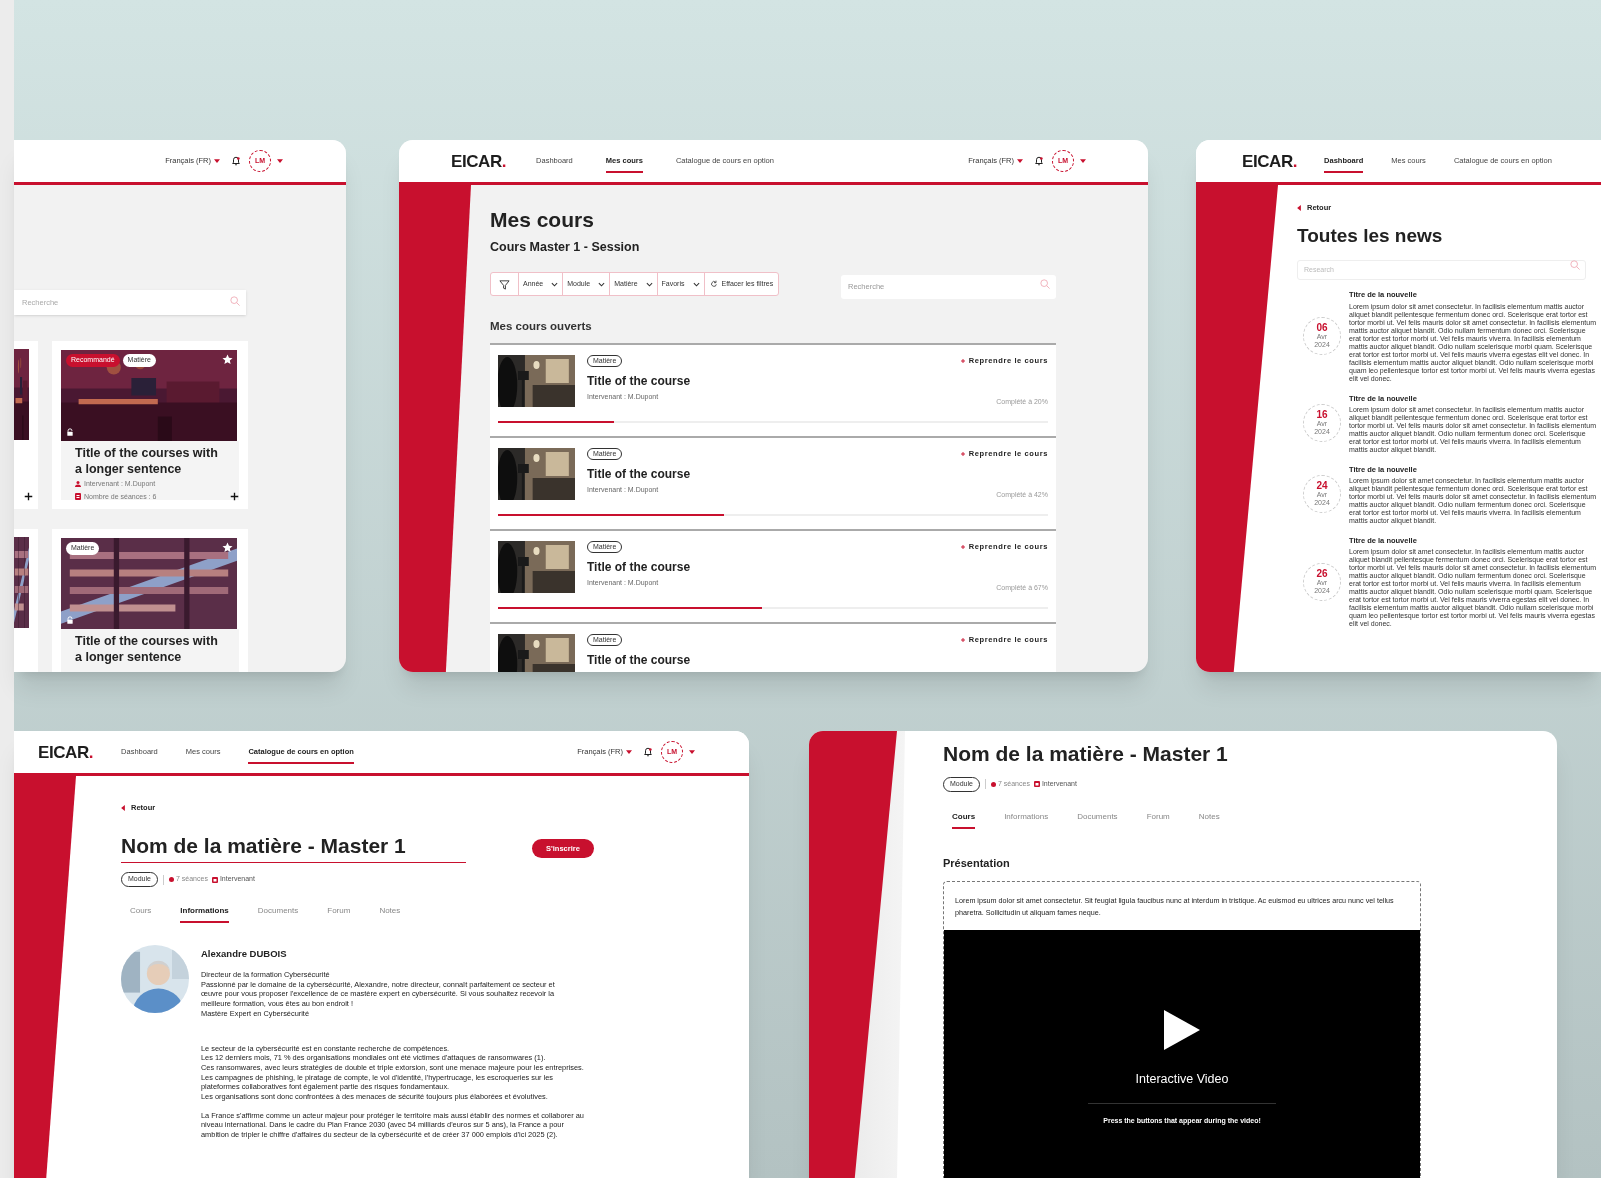  What do you see at coordinates (244, 953) in the screenshot?
I see `person-name: Alexandre DUBOIS` at bounding box center [244, 953].